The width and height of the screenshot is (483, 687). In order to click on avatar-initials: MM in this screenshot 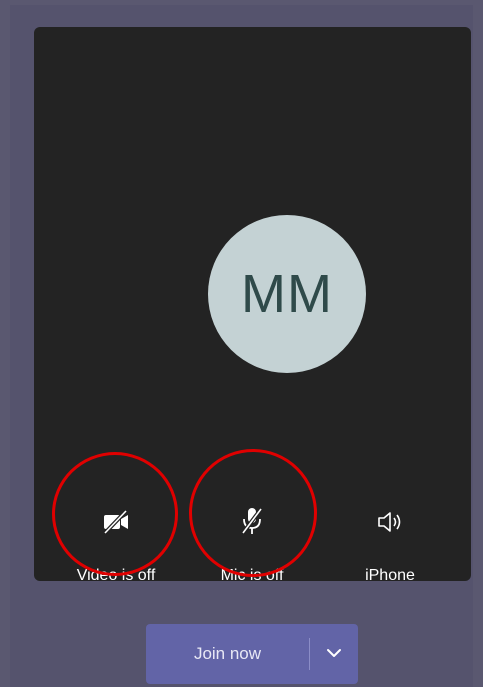, I will do `click(287, 294)`.